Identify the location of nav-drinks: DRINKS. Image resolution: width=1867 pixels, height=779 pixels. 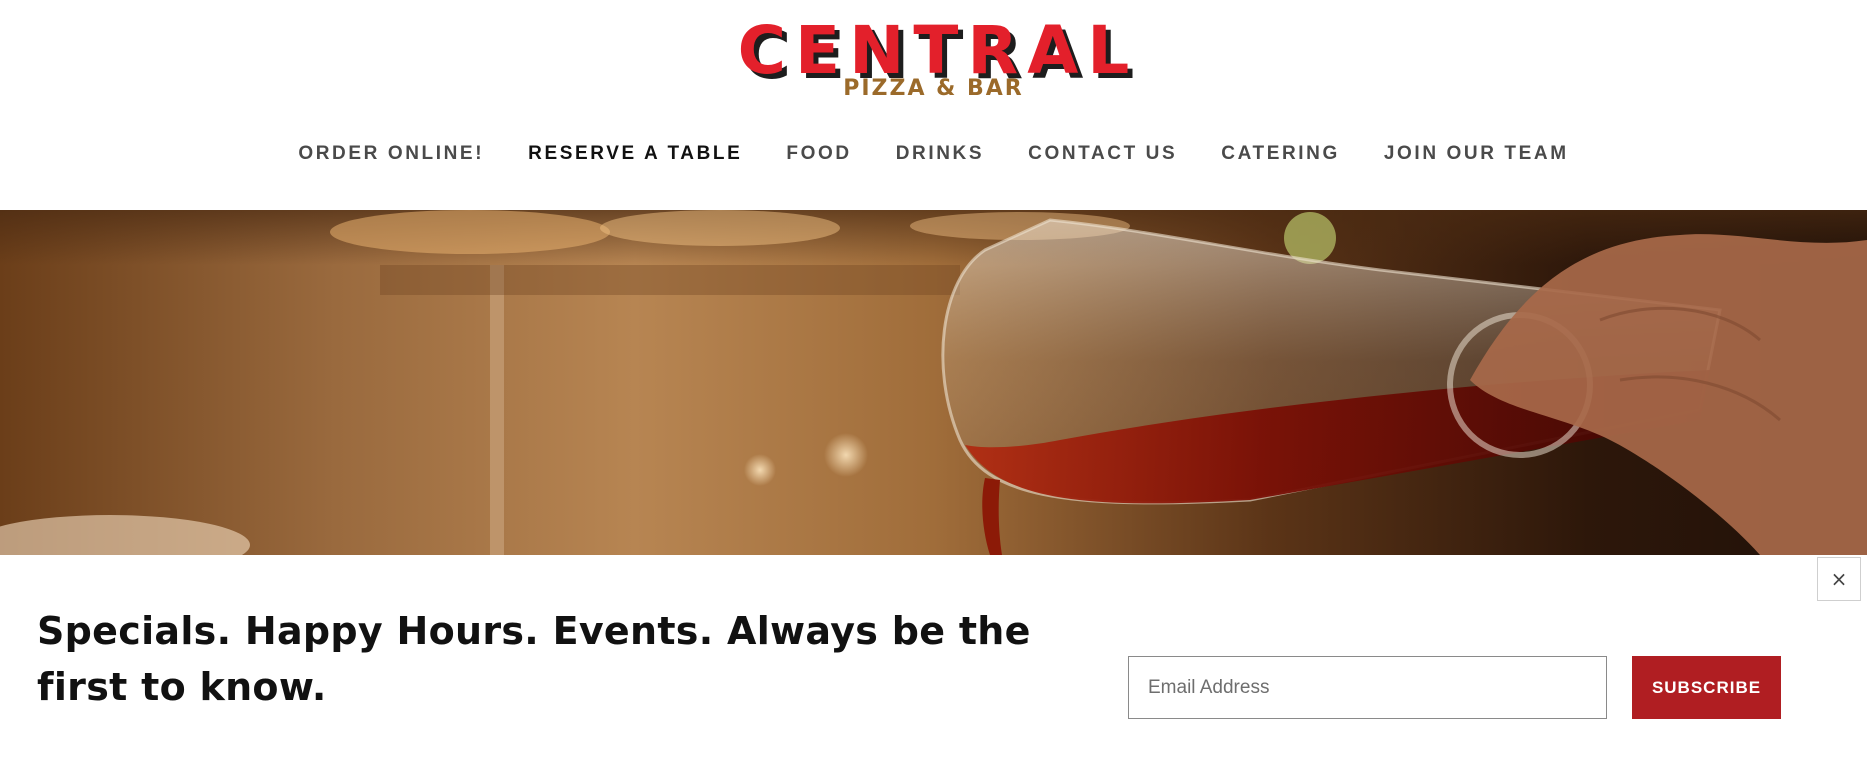
(940, 154).